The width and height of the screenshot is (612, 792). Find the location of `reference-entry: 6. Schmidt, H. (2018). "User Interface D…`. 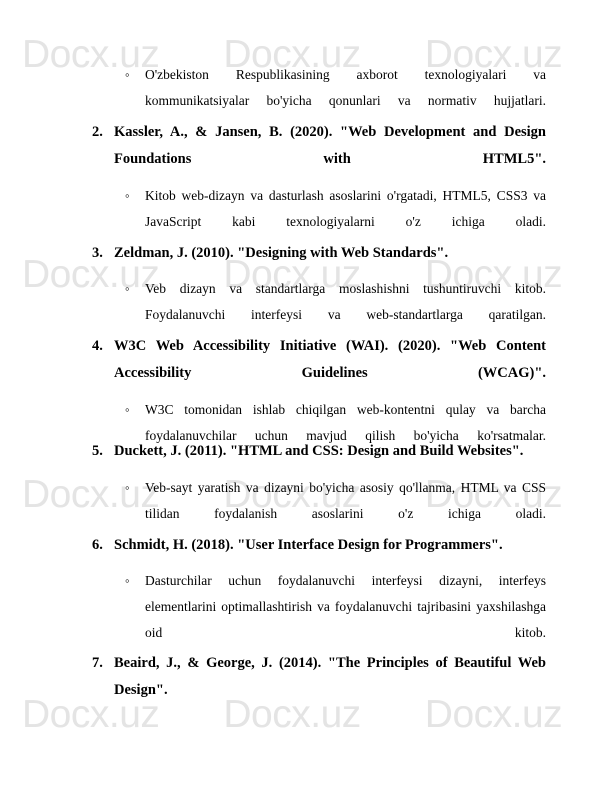

reference-entry: 6. Schmidt, H. (2018). "User Interface D… is located at coordinates (319, 545).